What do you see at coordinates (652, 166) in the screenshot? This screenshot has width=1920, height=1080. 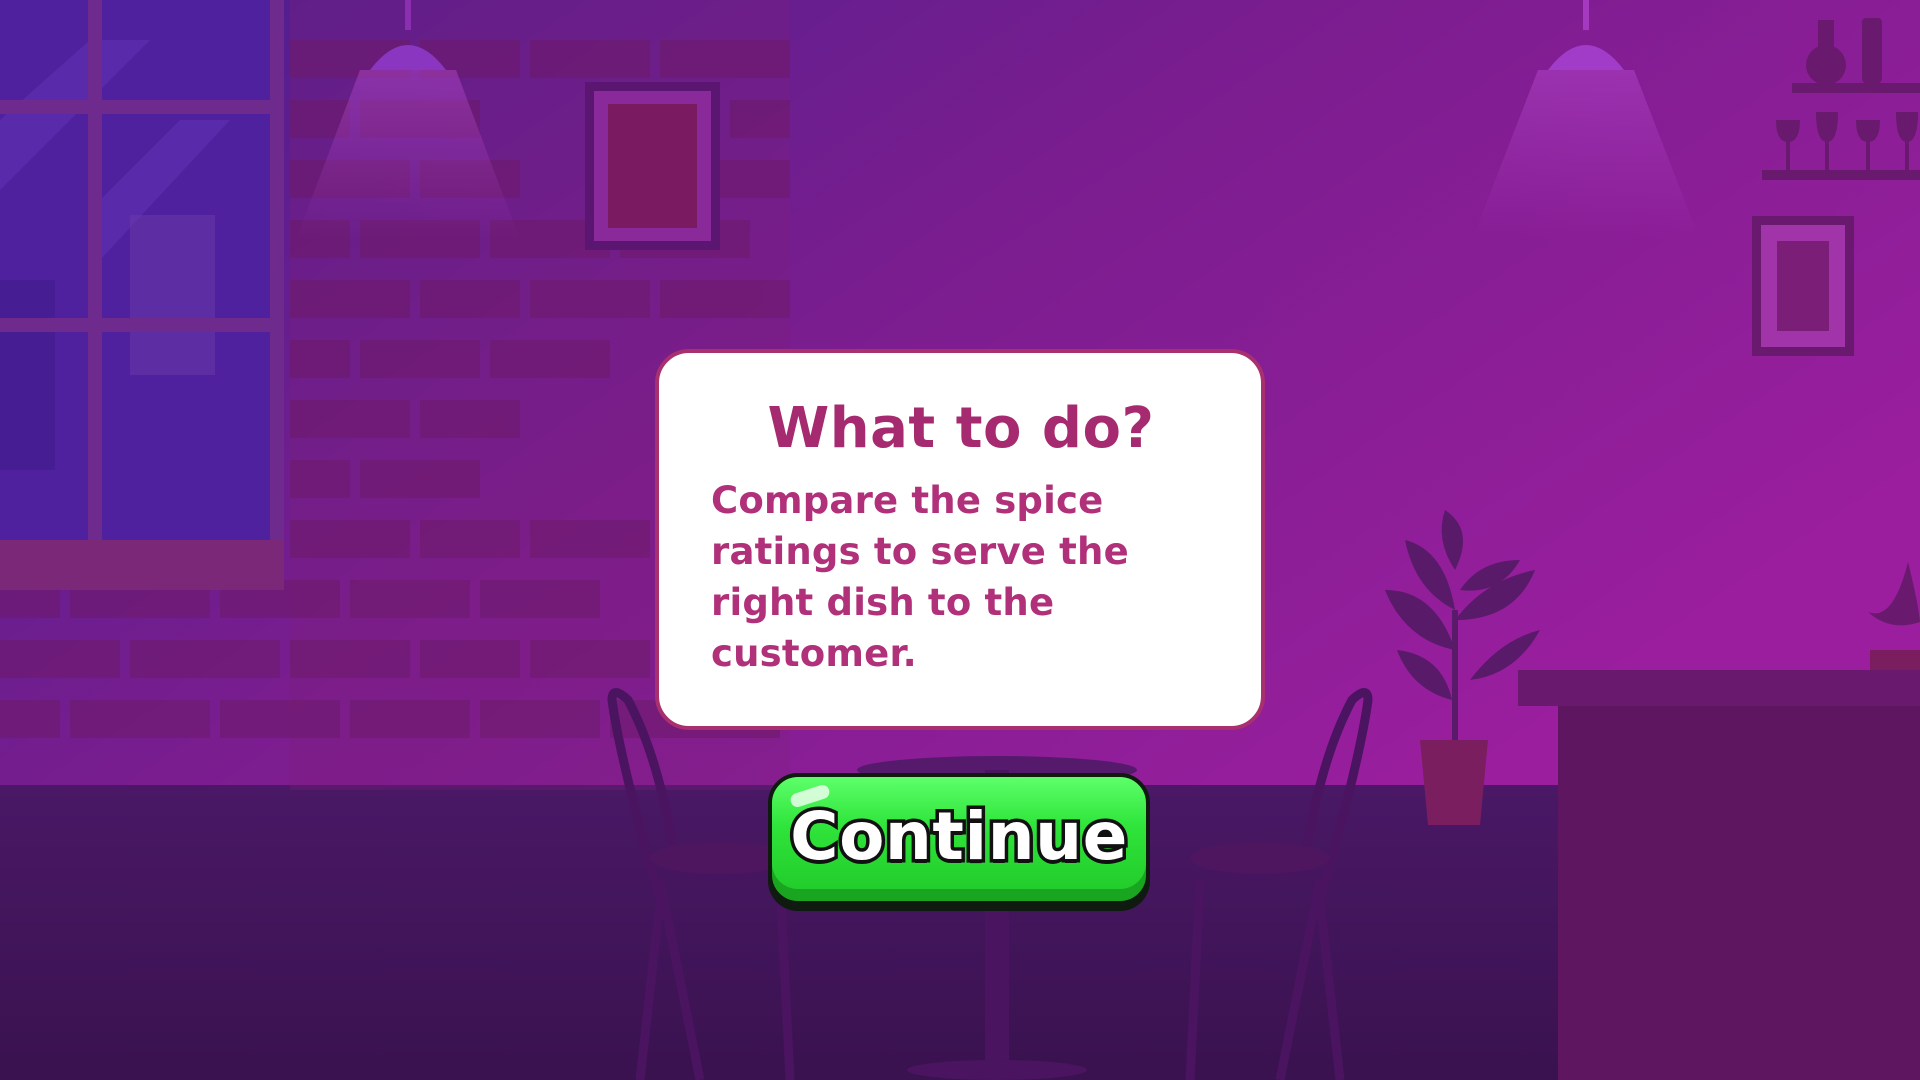 I see `picture-frame-left` at bounding box center [652, 166].